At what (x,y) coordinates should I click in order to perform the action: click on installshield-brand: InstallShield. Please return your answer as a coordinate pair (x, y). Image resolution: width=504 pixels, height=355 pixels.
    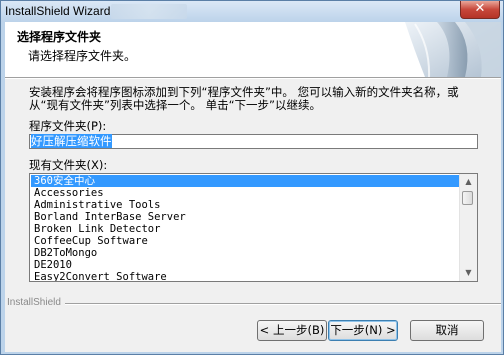
    Looking at the image, I should click on (34, 302).